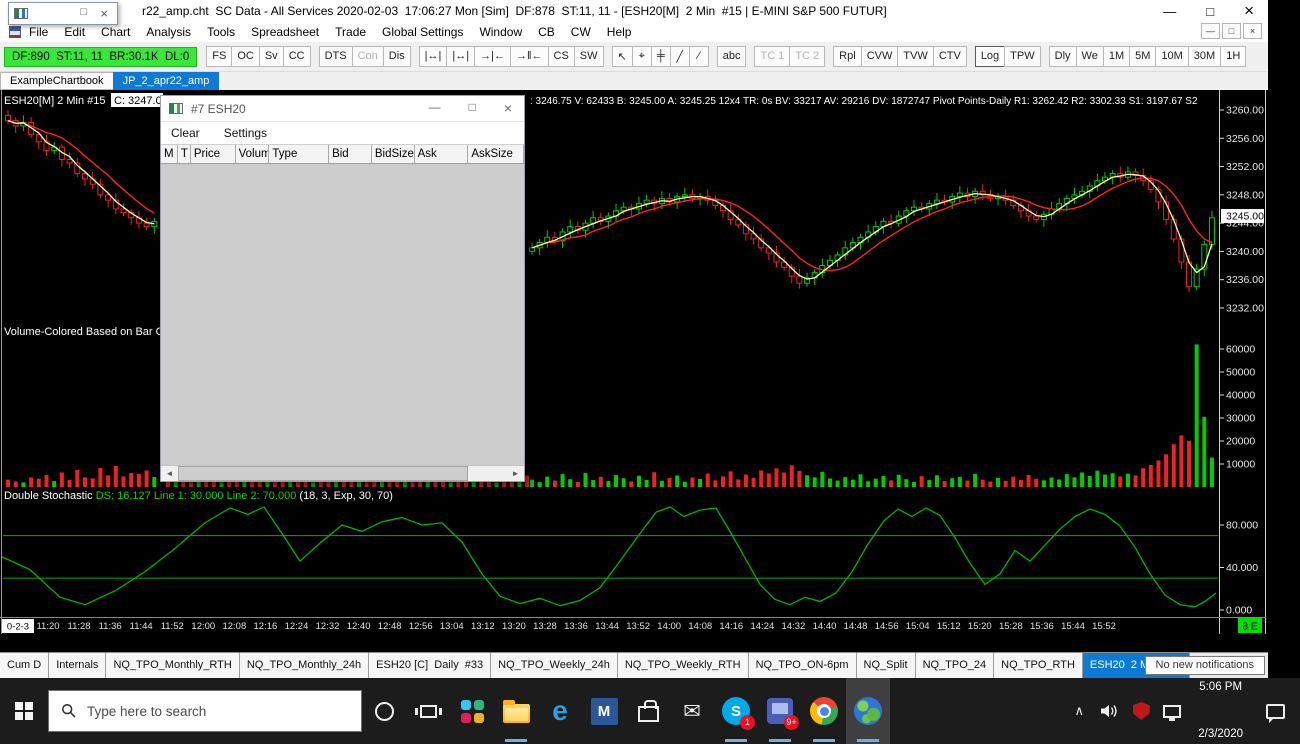 This screenshot has width=1300, height=744. I want to click on edge-browser-button: e, so click(560, 711).